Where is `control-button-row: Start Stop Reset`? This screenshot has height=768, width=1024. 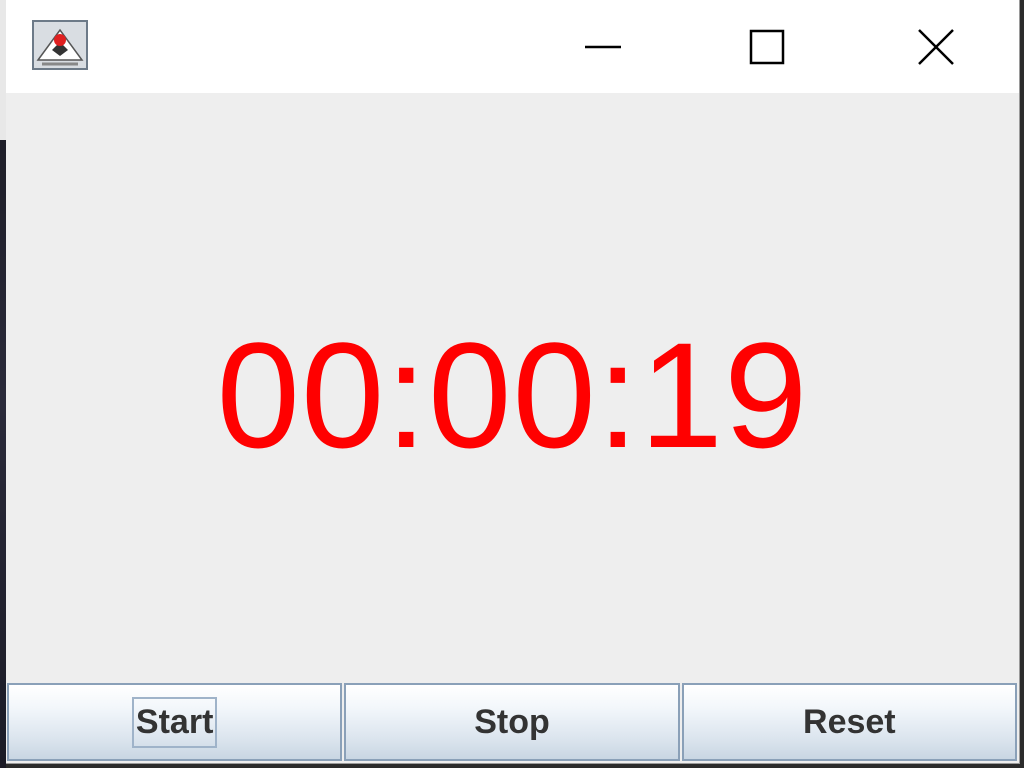 control-button-row: Start Stop Reset is located at coordinates (512, 723).